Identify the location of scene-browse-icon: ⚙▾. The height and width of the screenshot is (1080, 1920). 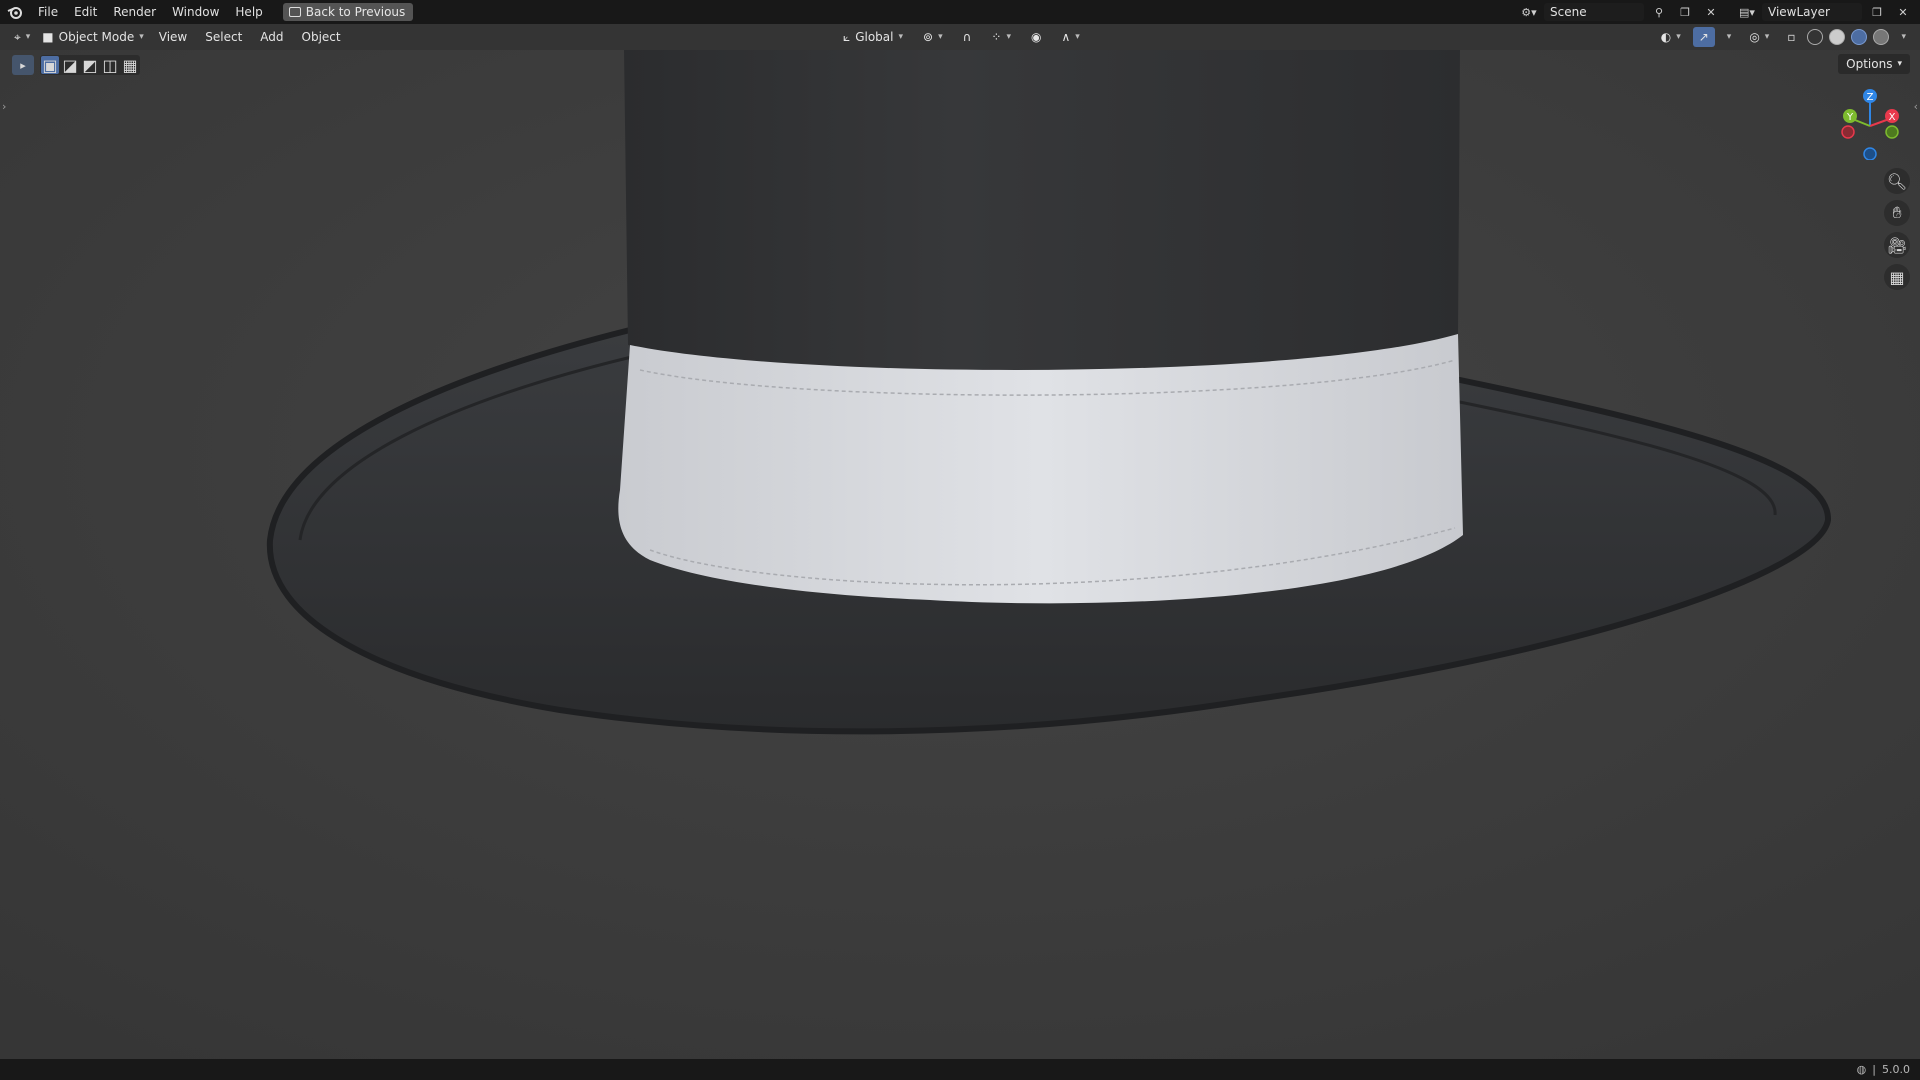
(1529, 12).